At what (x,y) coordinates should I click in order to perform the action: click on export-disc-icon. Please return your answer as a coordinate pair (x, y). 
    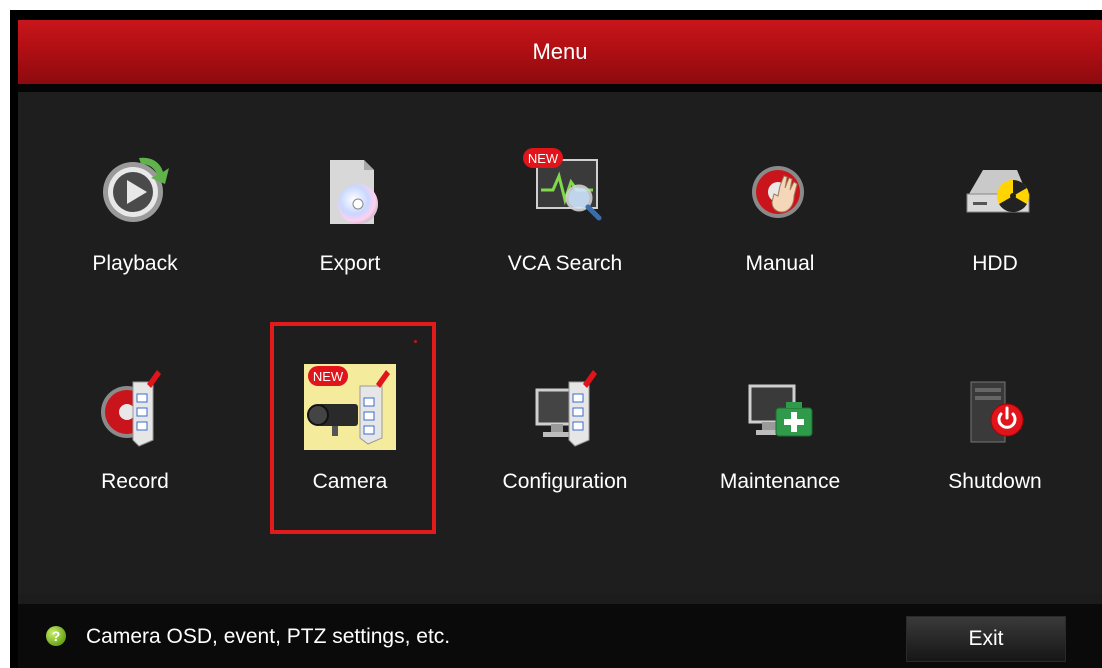
    Looking at the image, I should click on (354, 192).